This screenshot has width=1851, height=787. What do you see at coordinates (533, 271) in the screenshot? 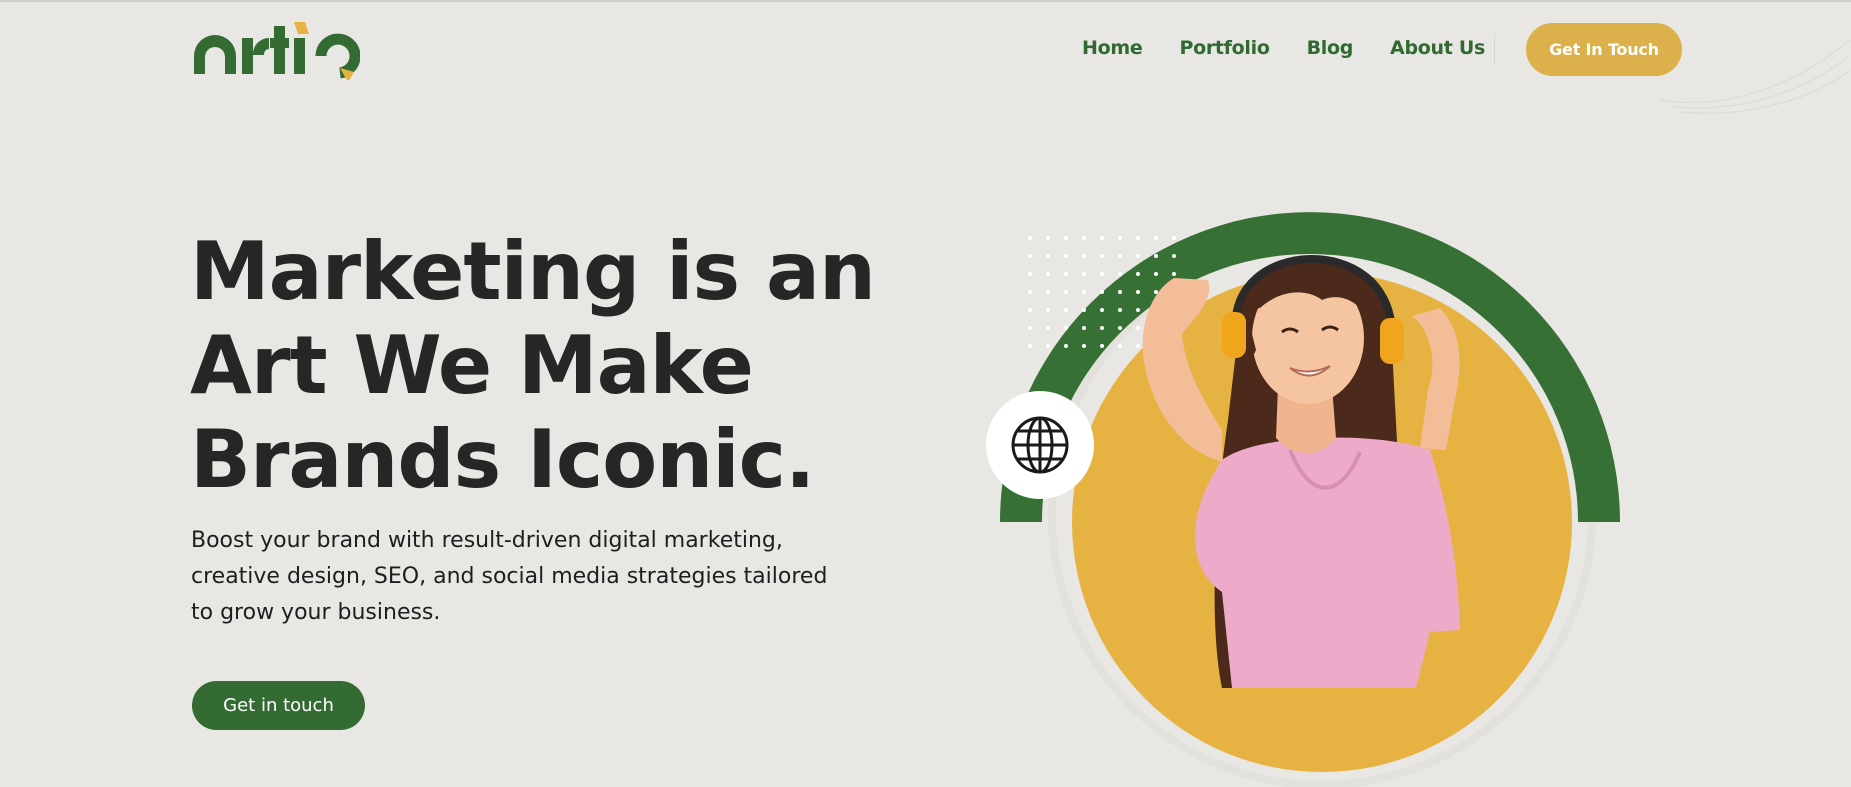
I see `headline-line: Marketing is an` at bounding box center [533, 271].